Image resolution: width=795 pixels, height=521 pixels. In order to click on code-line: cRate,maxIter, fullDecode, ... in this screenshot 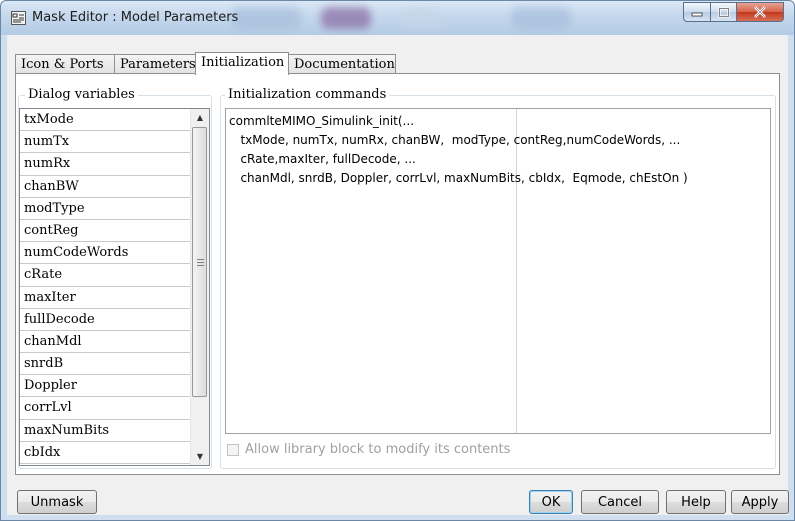, I will do `click(322, 159)`.